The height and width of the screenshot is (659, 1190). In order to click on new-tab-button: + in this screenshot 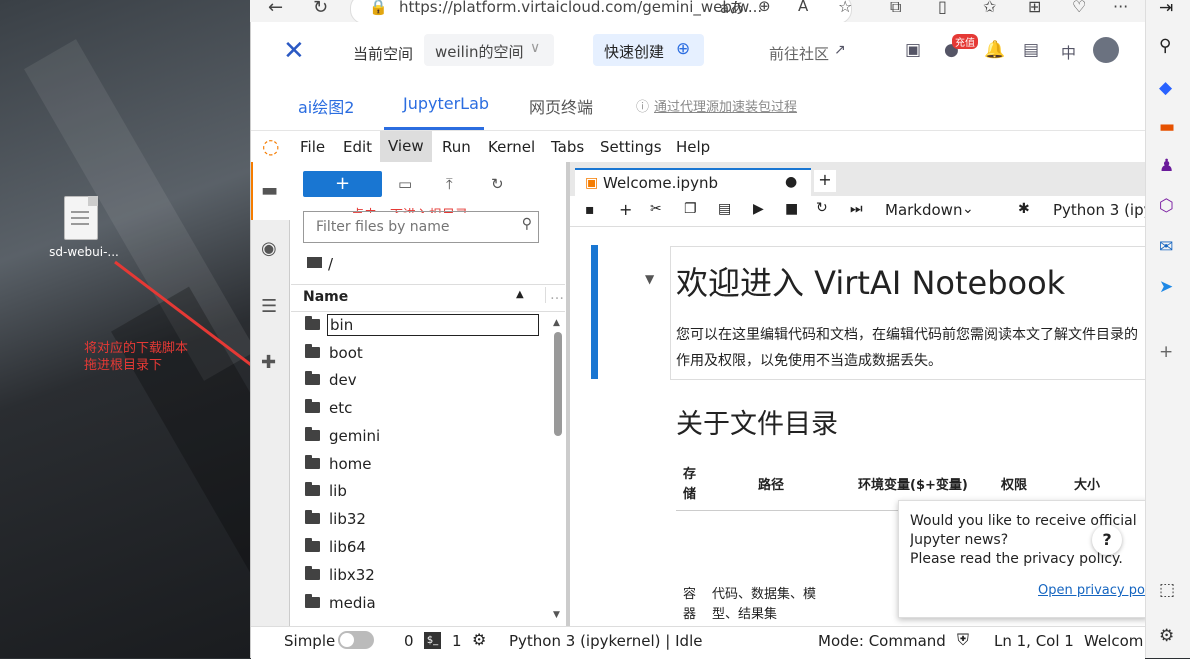, I will do `click(825, 181)`.